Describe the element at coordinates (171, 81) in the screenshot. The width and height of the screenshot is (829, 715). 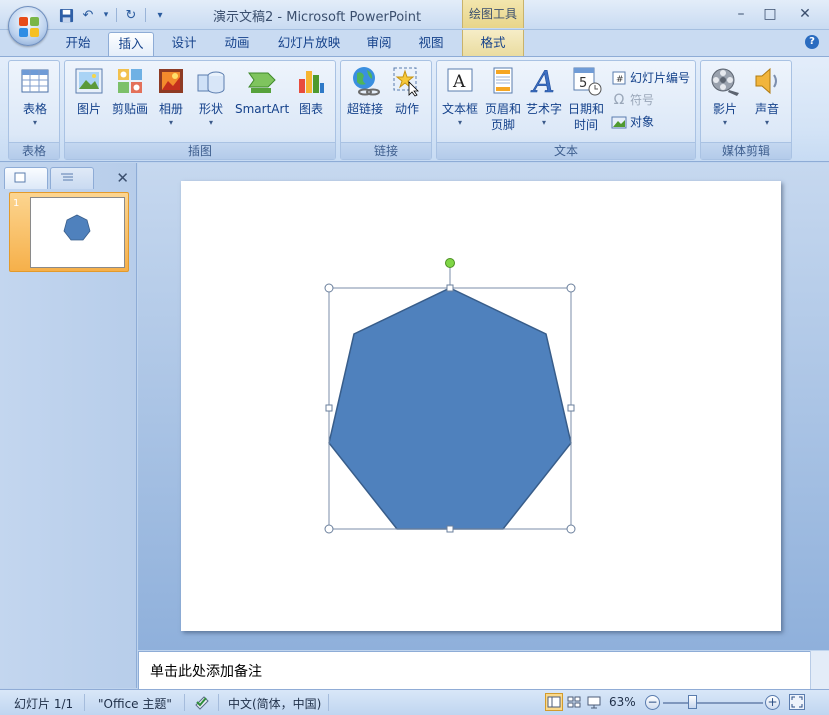
I see `photo-album-icon` at that location.